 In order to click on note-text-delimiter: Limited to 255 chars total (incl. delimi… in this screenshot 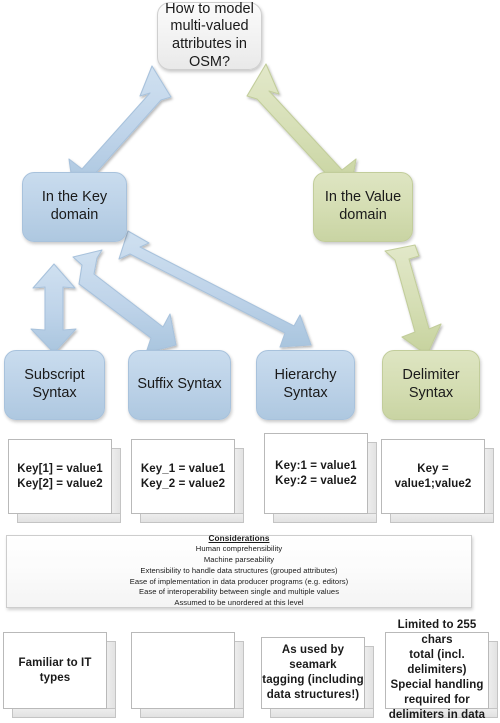, I will do `click(437, 670)`.